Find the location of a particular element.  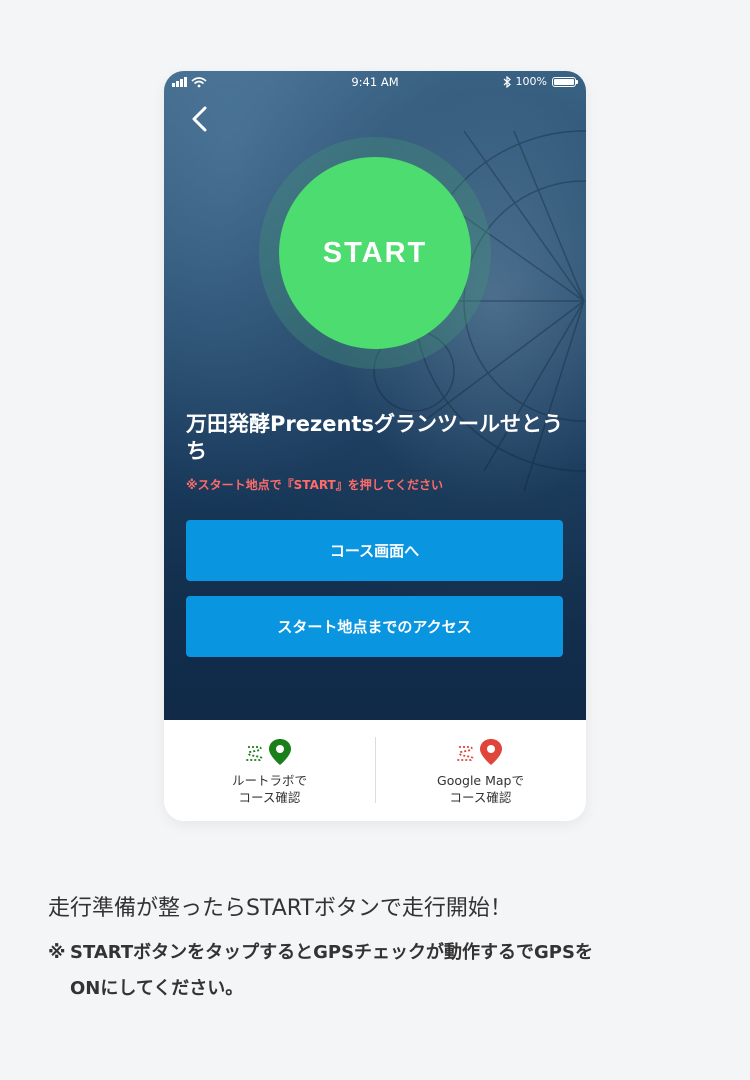

chevron-left-icon is located at coordinates (199, 119).